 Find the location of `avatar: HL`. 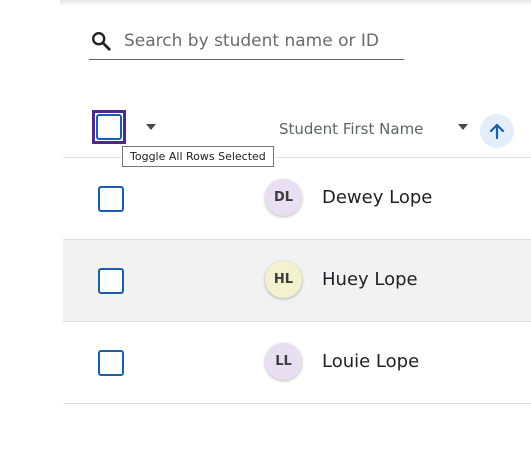

avatar: HL is located at coordinates (283, 279).